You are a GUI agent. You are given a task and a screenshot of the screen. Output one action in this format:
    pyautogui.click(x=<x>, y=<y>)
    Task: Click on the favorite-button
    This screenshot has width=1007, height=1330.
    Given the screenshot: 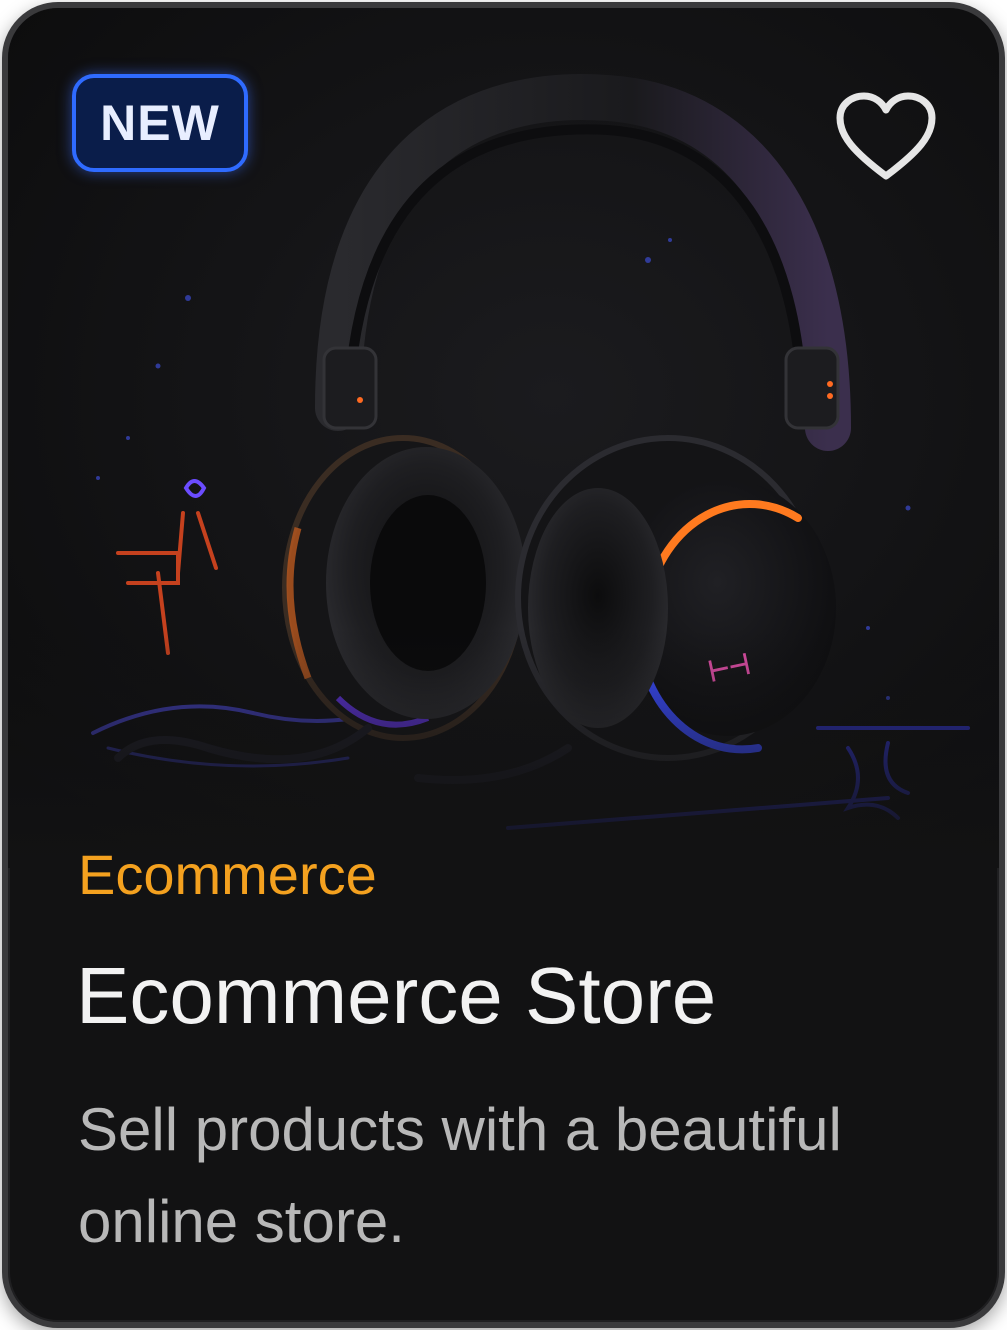 What is the action you would take?
    pyautogui.click(x=886, y=138)
    